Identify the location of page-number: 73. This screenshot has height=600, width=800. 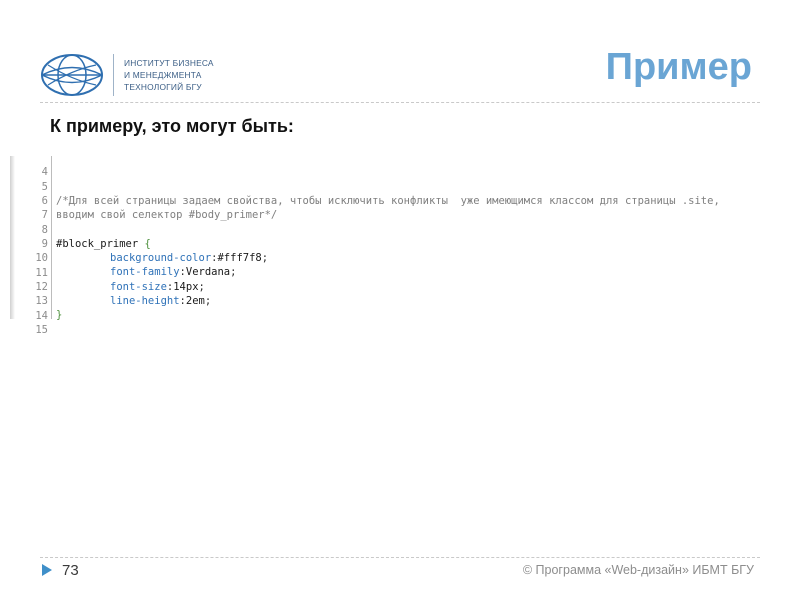
(70, 570).